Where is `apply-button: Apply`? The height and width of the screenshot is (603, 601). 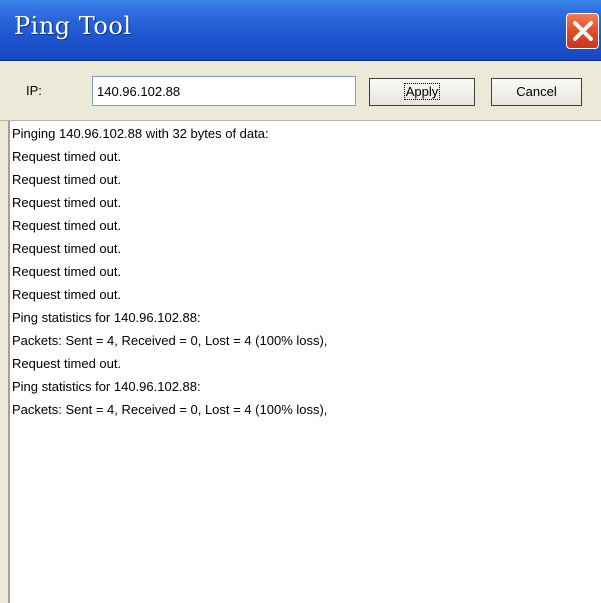 apply-button: Apply is located at coordinates (422, 92).